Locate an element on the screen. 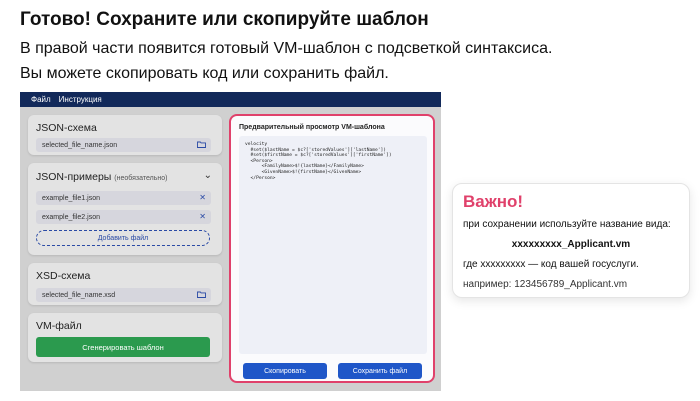 The width and height of the screenshot is (700, 401). json-examples-title: JSON-примеры (необязательно) is located at coordinates (101, 177).